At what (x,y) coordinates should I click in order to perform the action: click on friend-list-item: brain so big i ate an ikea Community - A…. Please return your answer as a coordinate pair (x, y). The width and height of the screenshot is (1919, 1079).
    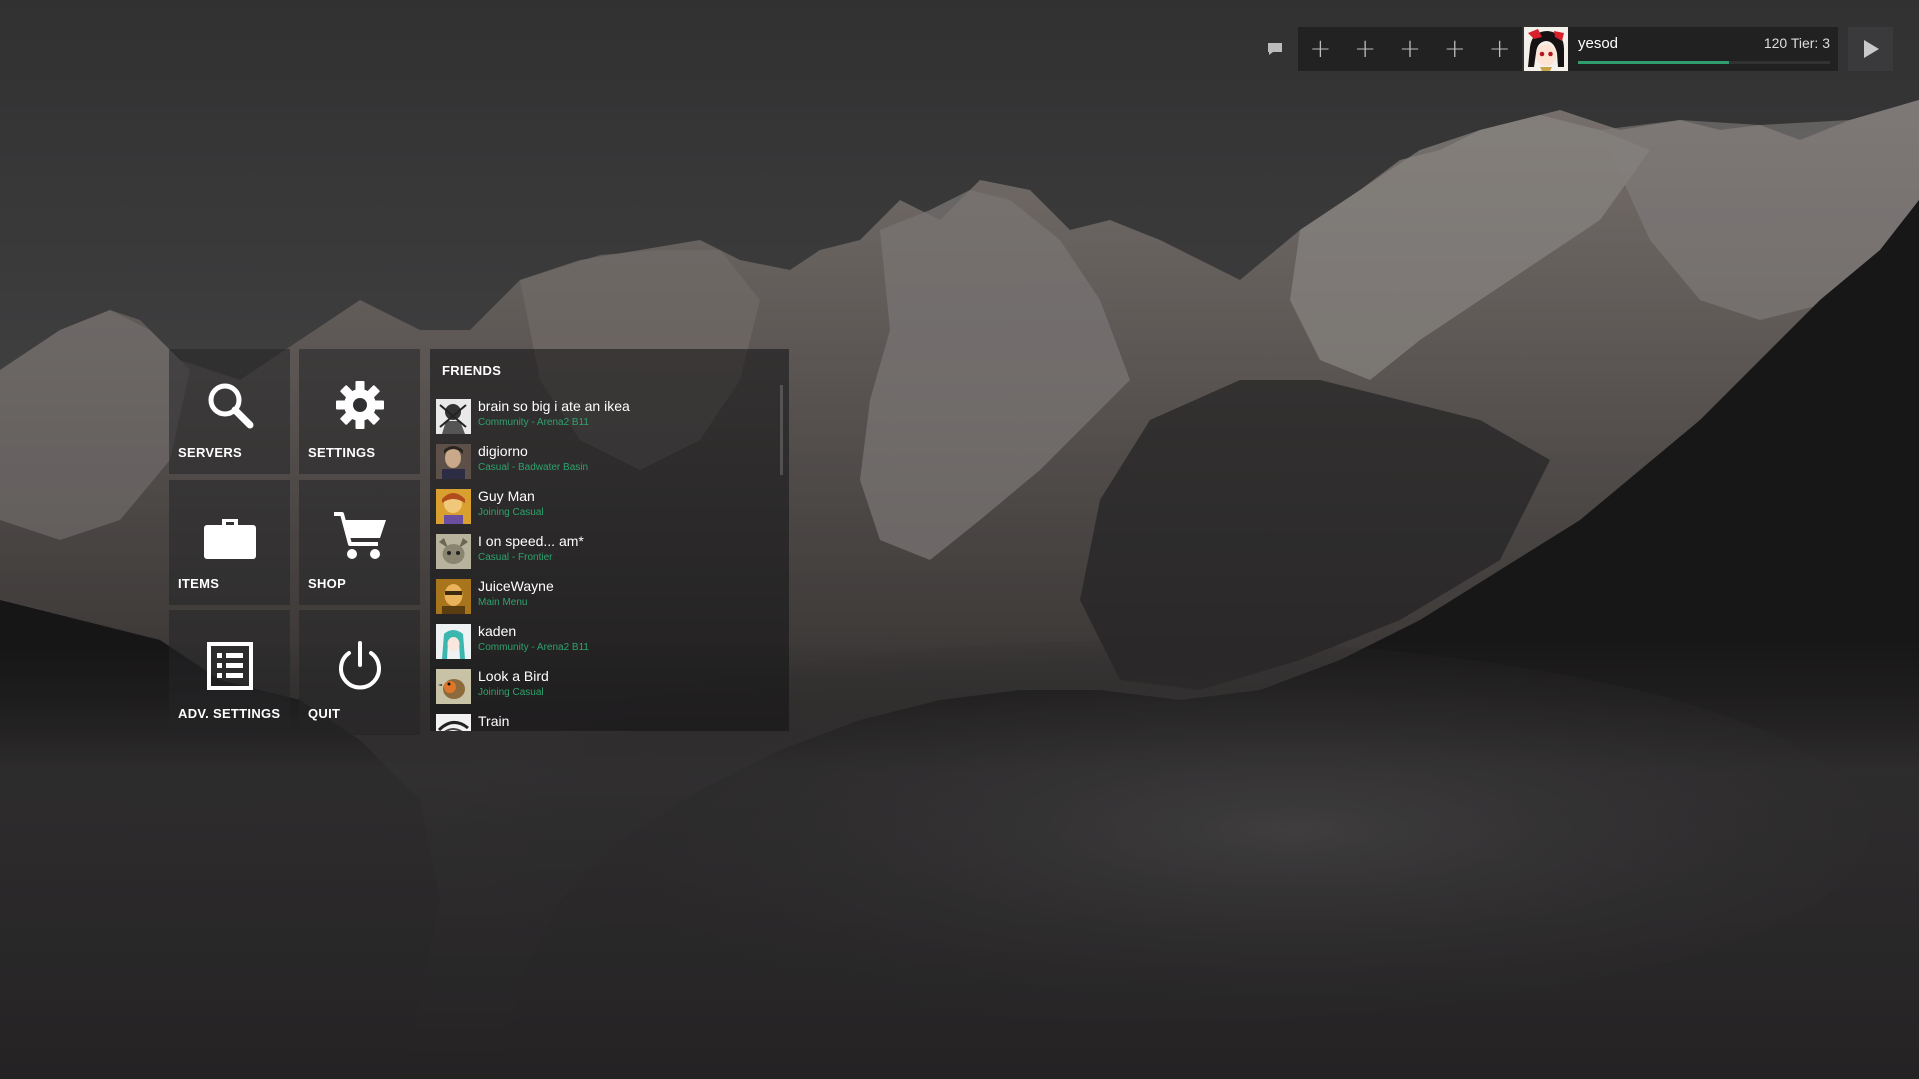
    Looking at the image, I should click on (607, 418).